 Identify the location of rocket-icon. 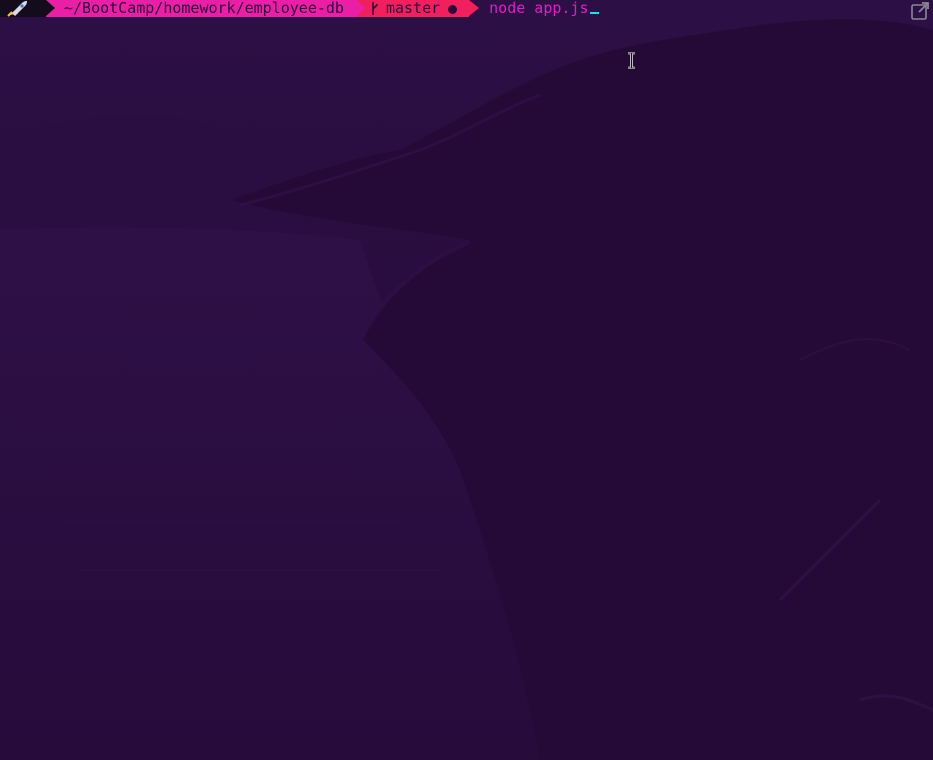
(17, 9).